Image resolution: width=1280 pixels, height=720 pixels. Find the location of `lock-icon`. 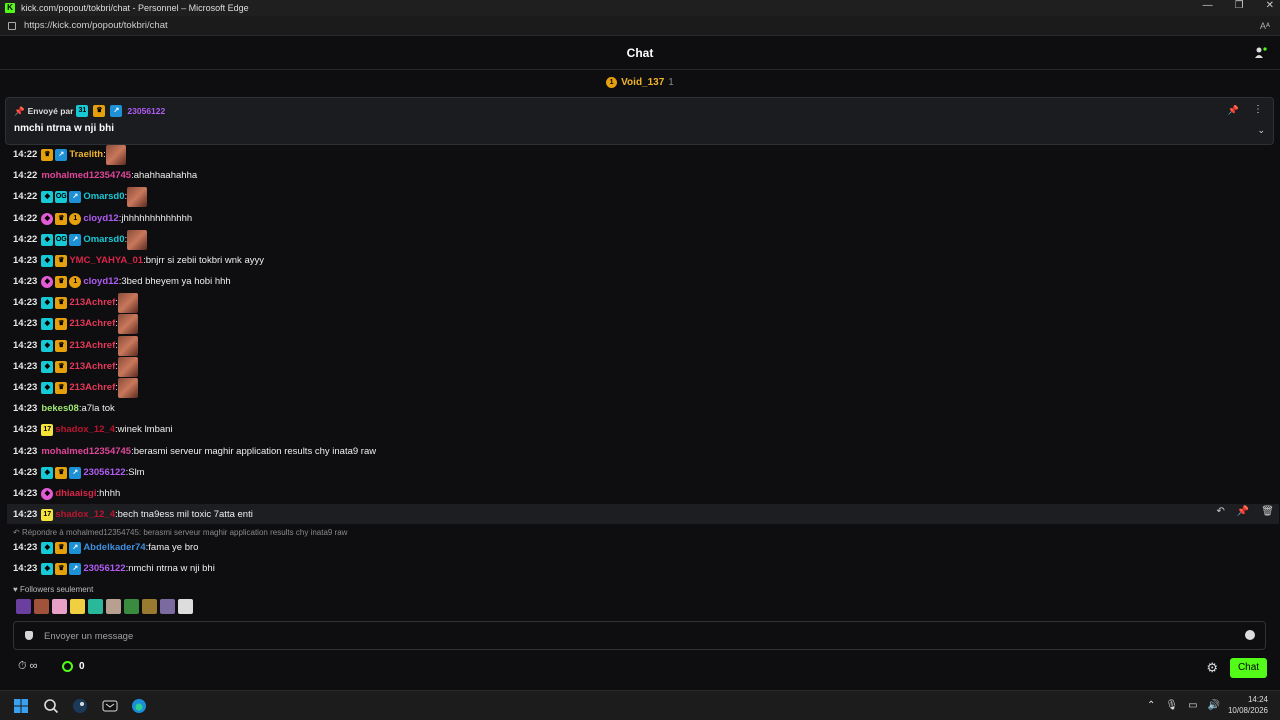

lock-icon is located at coordinates (12, 25).